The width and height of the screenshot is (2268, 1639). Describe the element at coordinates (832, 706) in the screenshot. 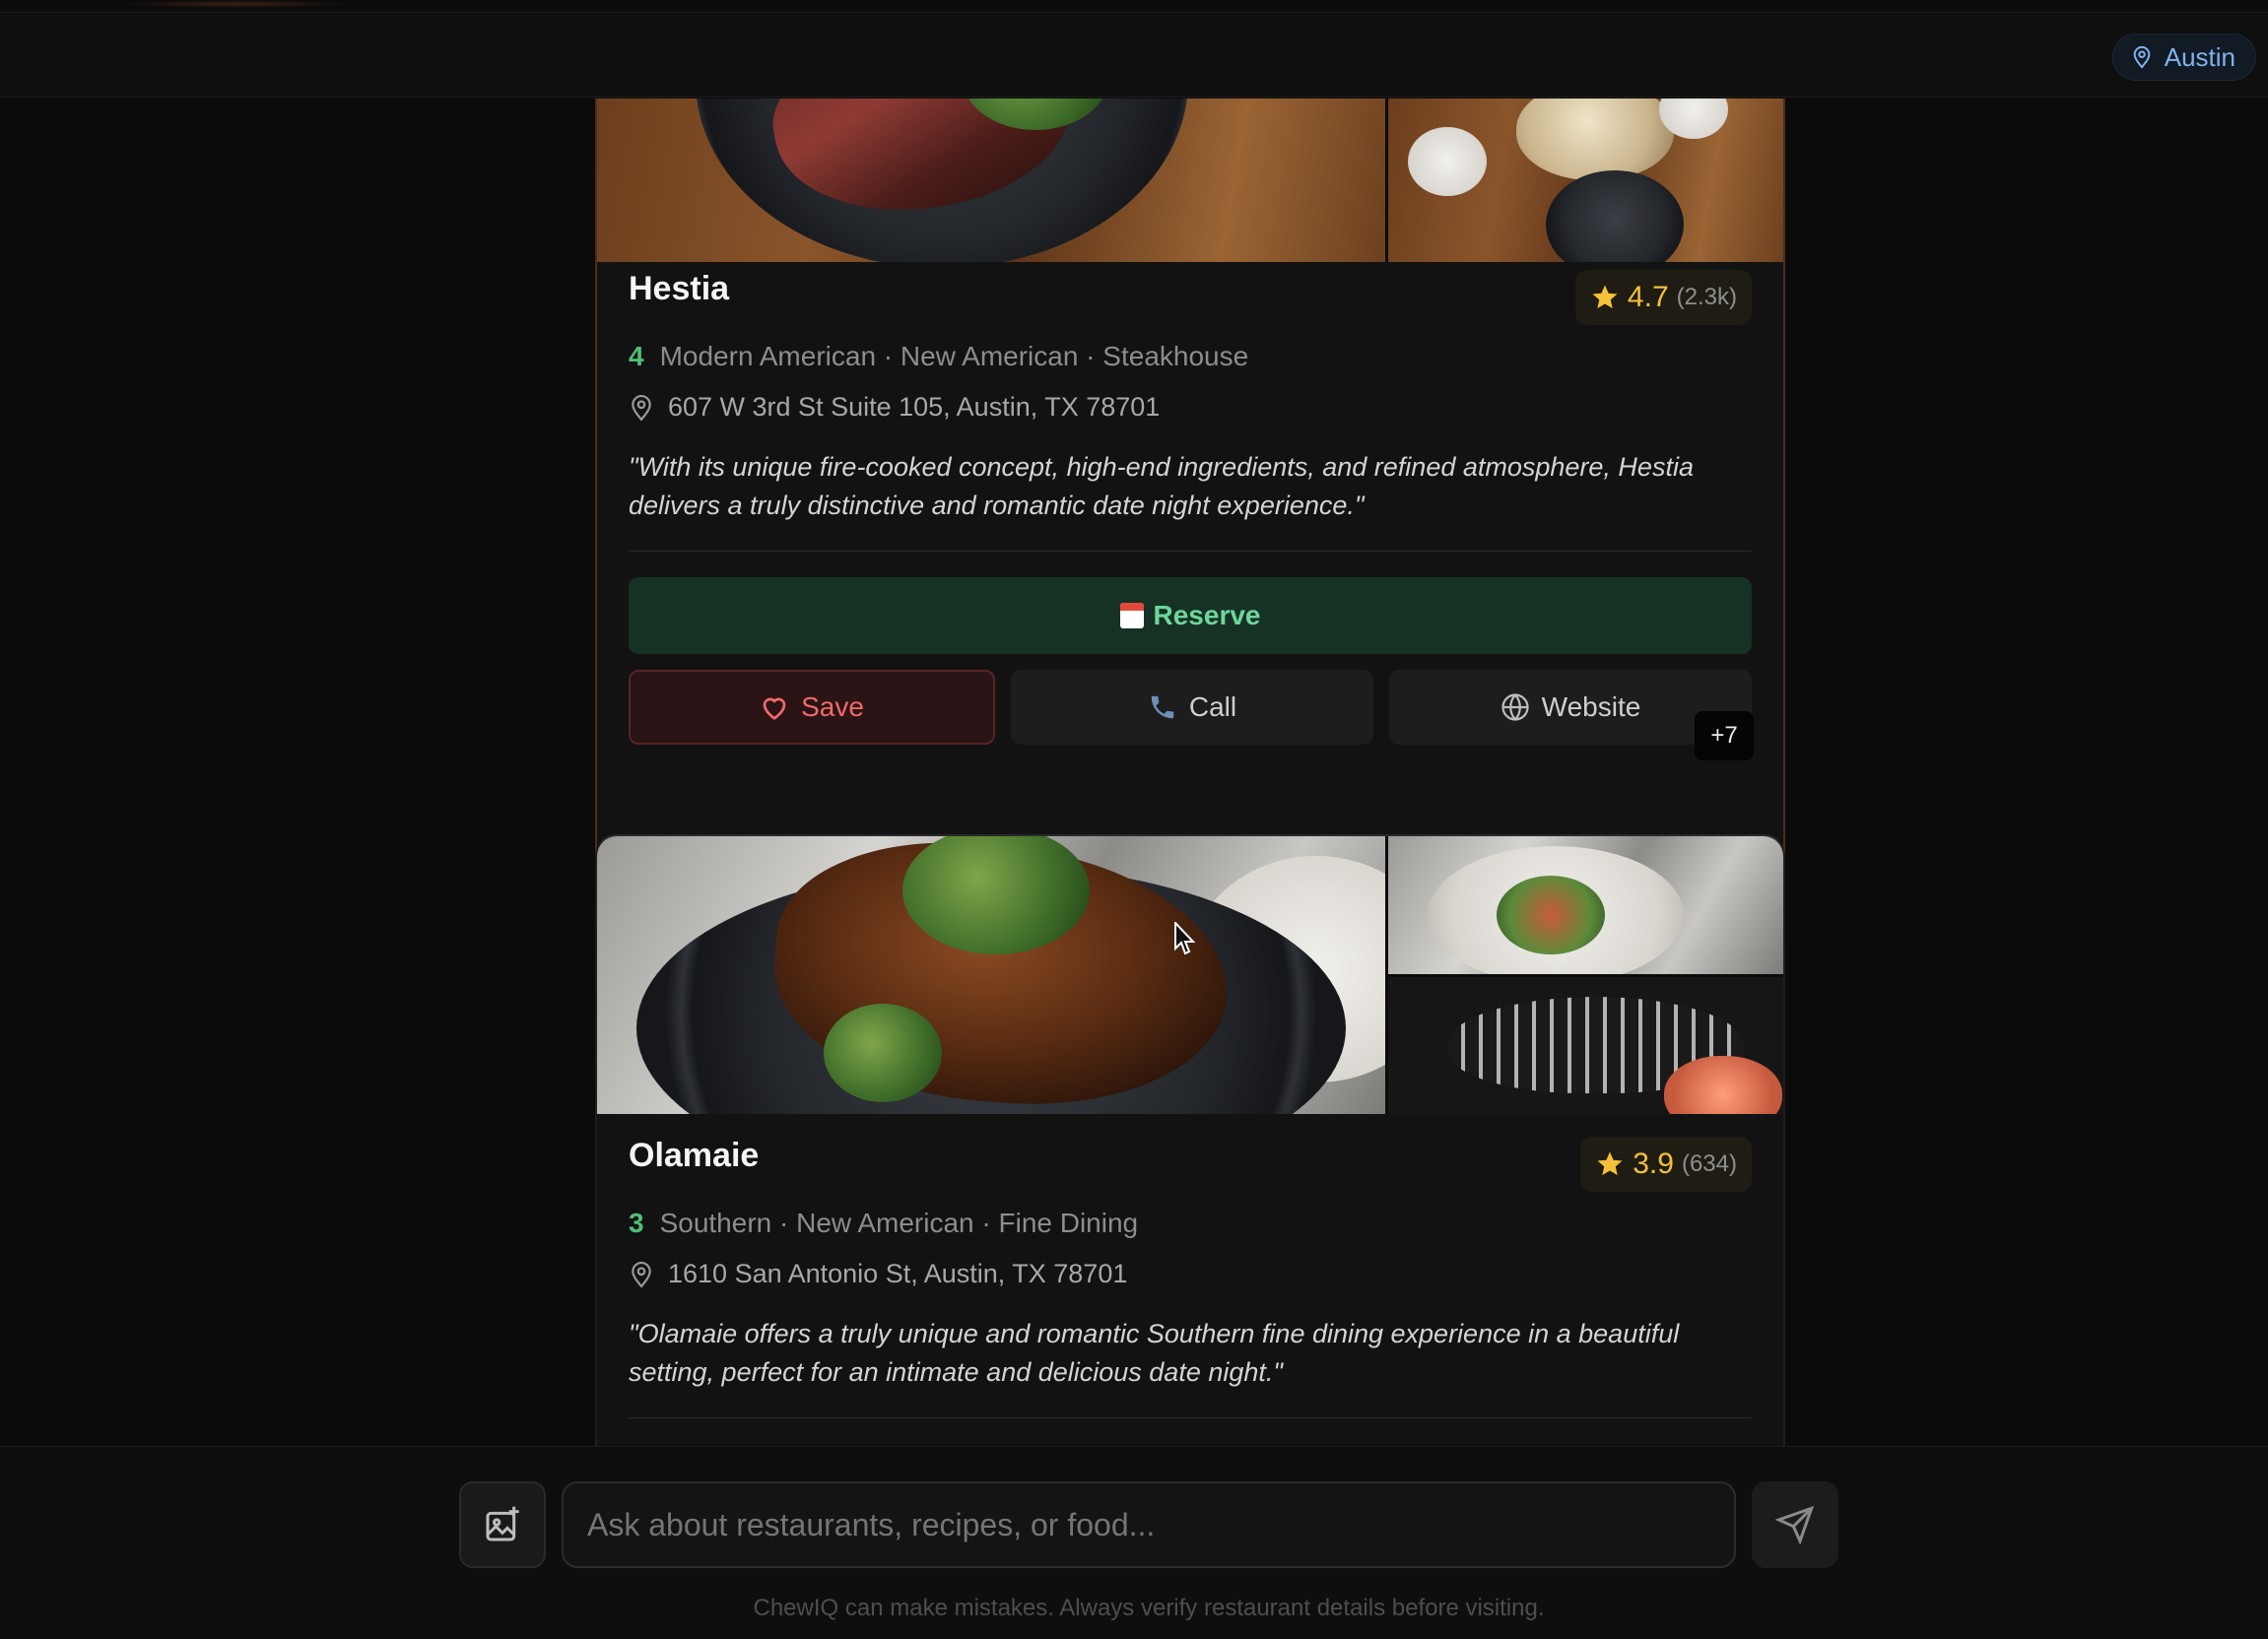

I see `save-label: Save` at that location.